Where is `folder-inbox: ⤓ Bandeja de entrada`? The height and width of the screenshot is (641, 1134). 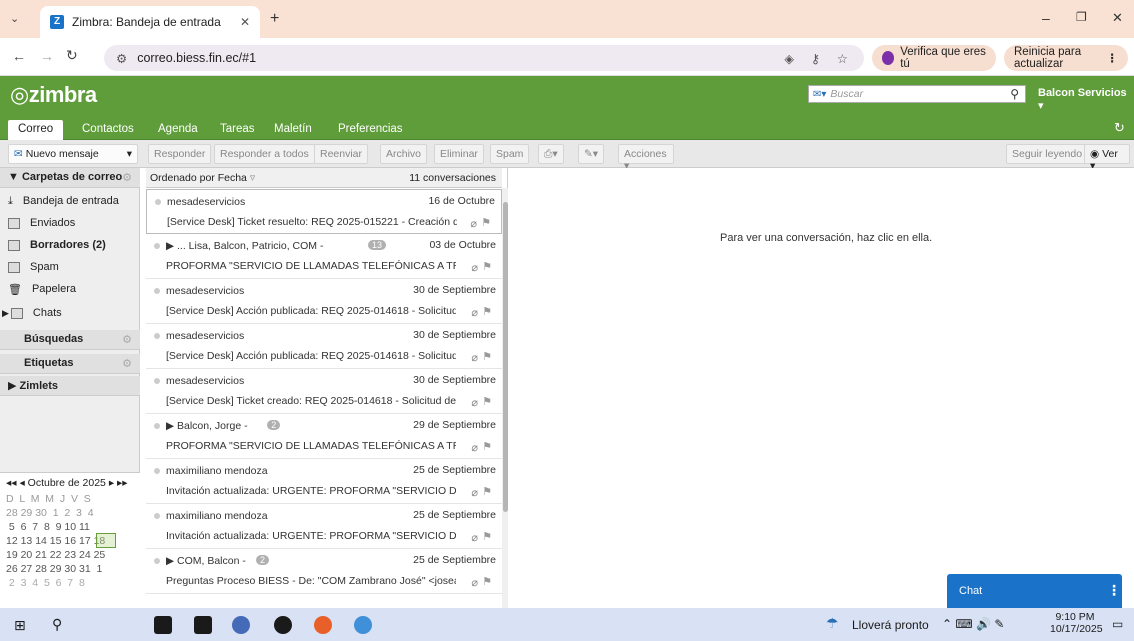
folder-inbox: ⤓ Bandeja de entrada is located at coordinates (63, 201).